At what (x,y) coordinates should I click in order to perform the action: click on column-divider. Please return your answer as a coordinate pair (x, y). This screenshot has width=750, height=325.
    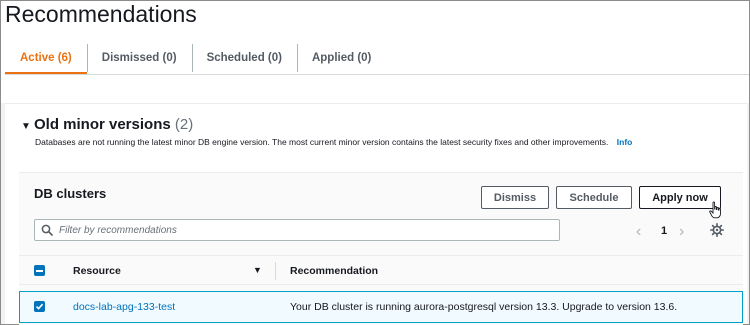
    Looking at the image, I should click on (275, 271).